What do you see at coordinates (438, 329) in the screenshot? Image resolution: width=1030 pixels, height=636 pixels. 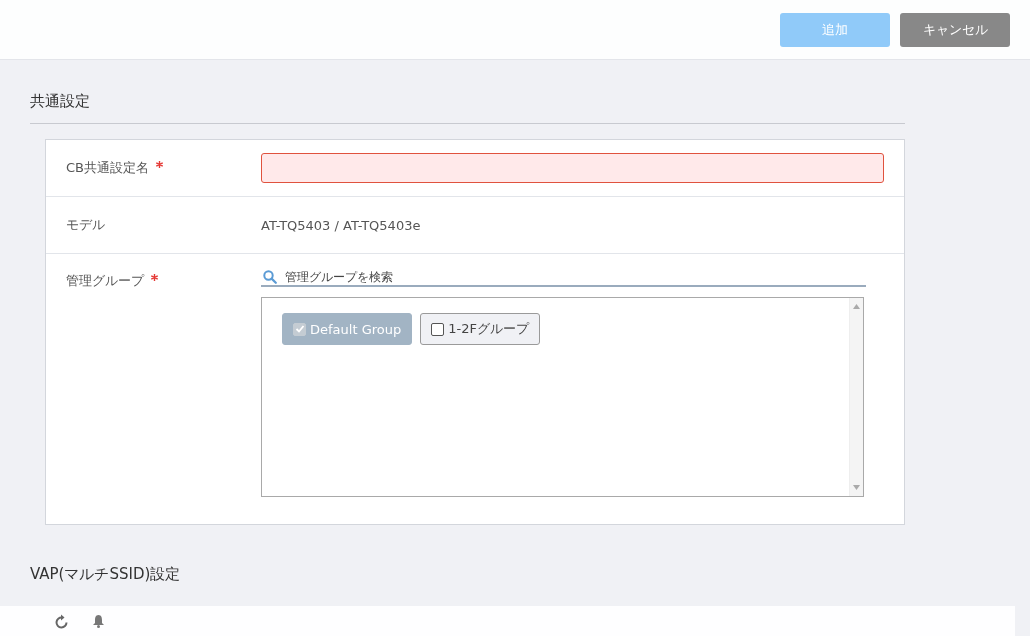 I see `checkbox` at bounding box center [438, 329].